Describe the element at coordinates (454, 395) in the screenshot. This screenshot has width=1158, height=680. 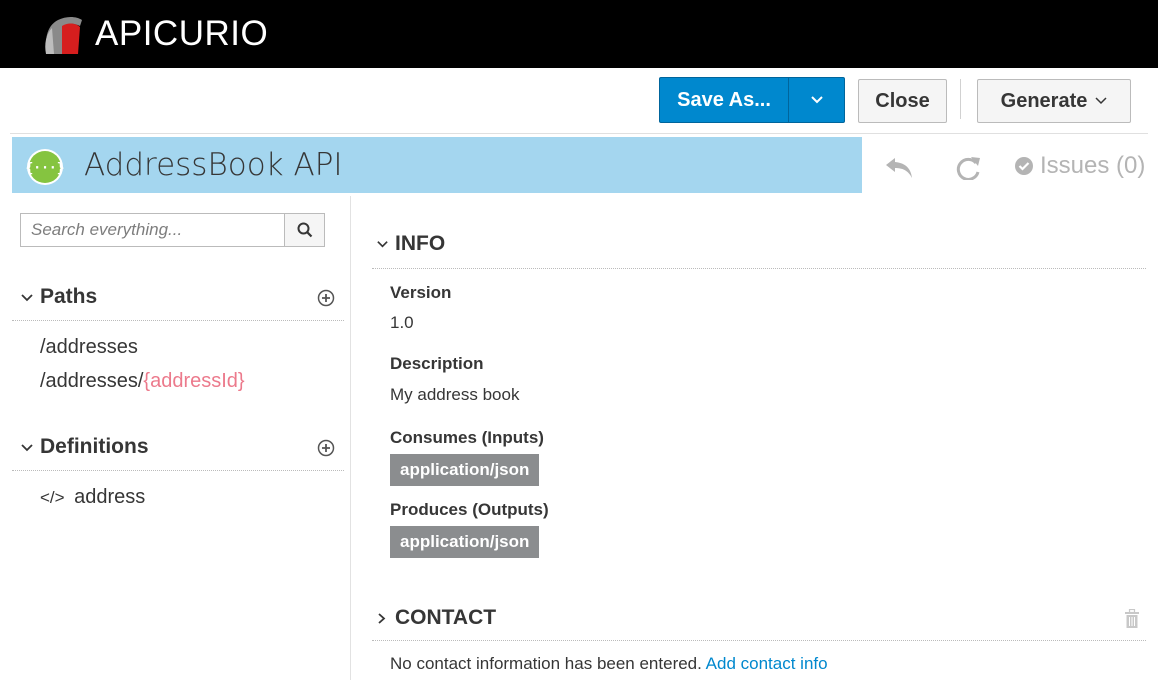
I see `description-value: My address book` at that location.